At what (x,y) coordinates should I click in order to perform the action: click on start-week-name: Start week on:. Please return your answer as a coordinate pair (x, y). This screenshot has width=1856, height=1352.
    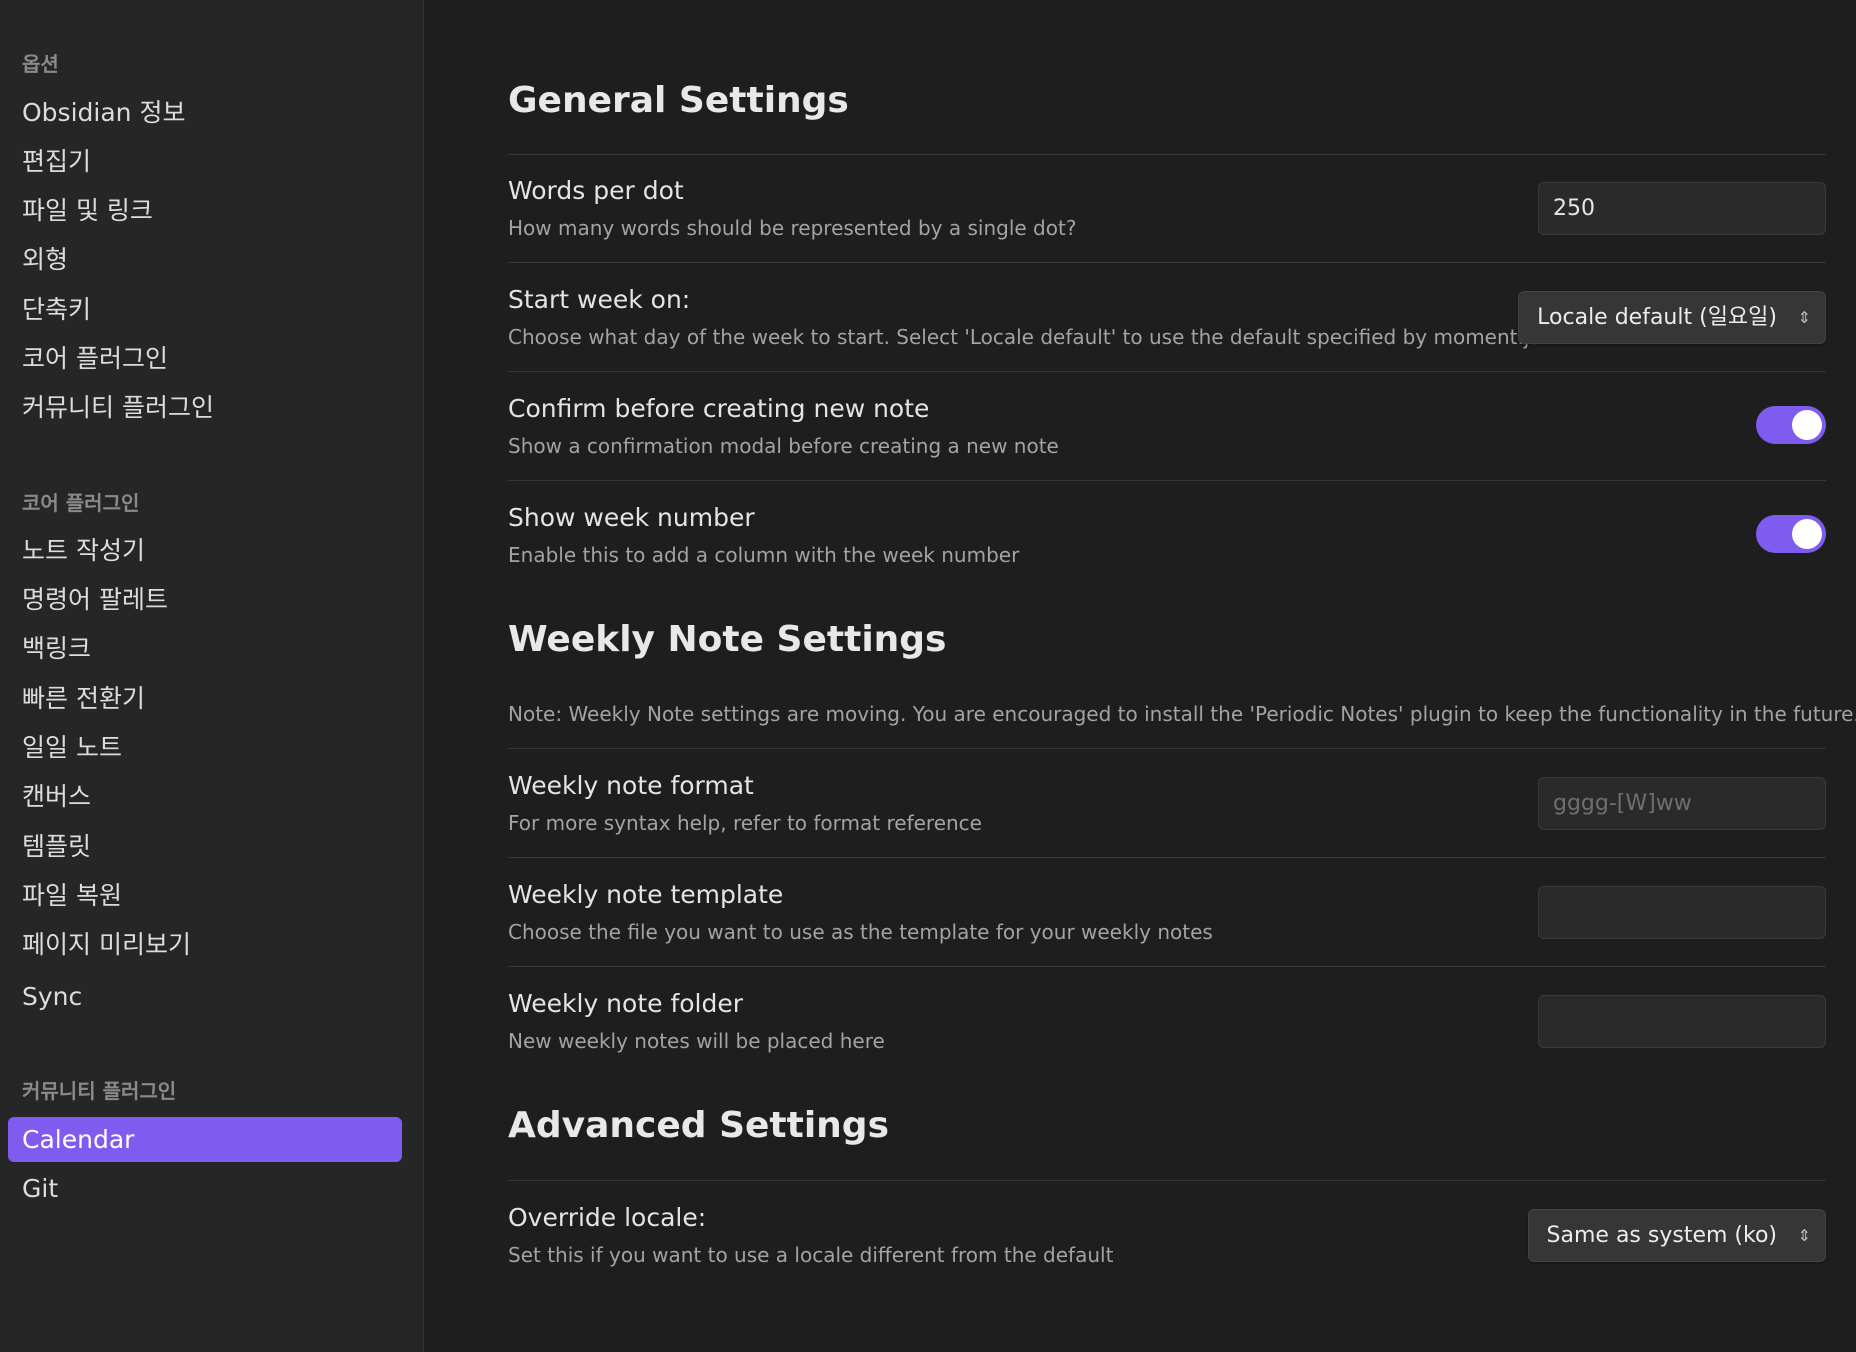
    Looking at the image, I should click on (599, 299).